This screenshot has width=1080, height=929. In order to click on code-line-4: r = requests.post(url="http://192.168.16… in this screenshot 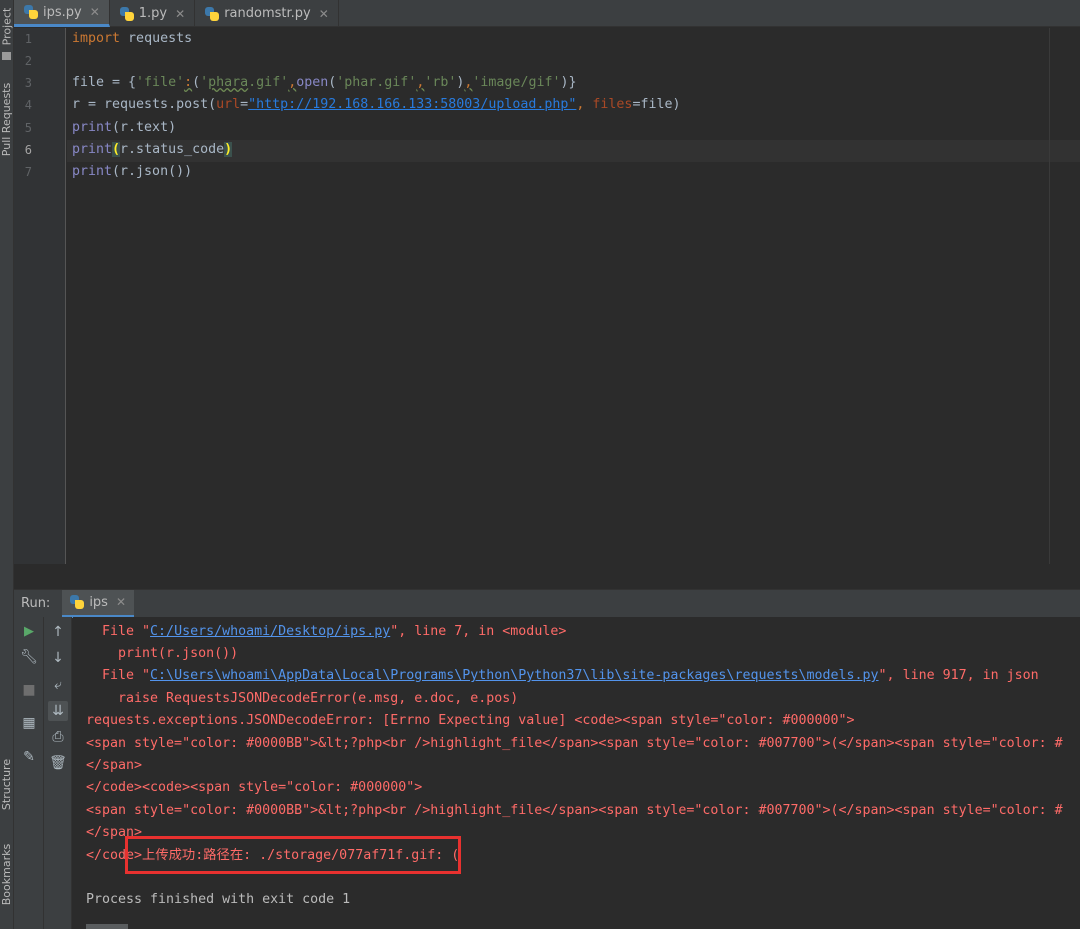, I will do `click(376, 104)`.